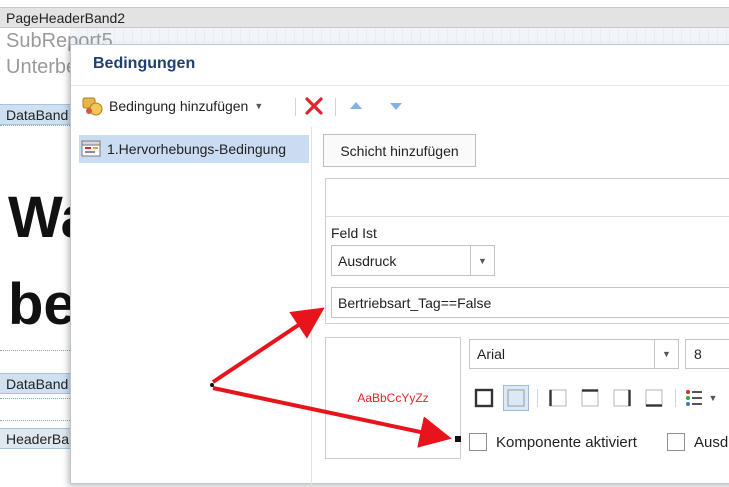 The height and width of the screenshot is (487, 729). What do you see at coordinates (144, 63) in the screenshot?
I see `dialog-title: Bedingungen` at bounding box center [144, 63].